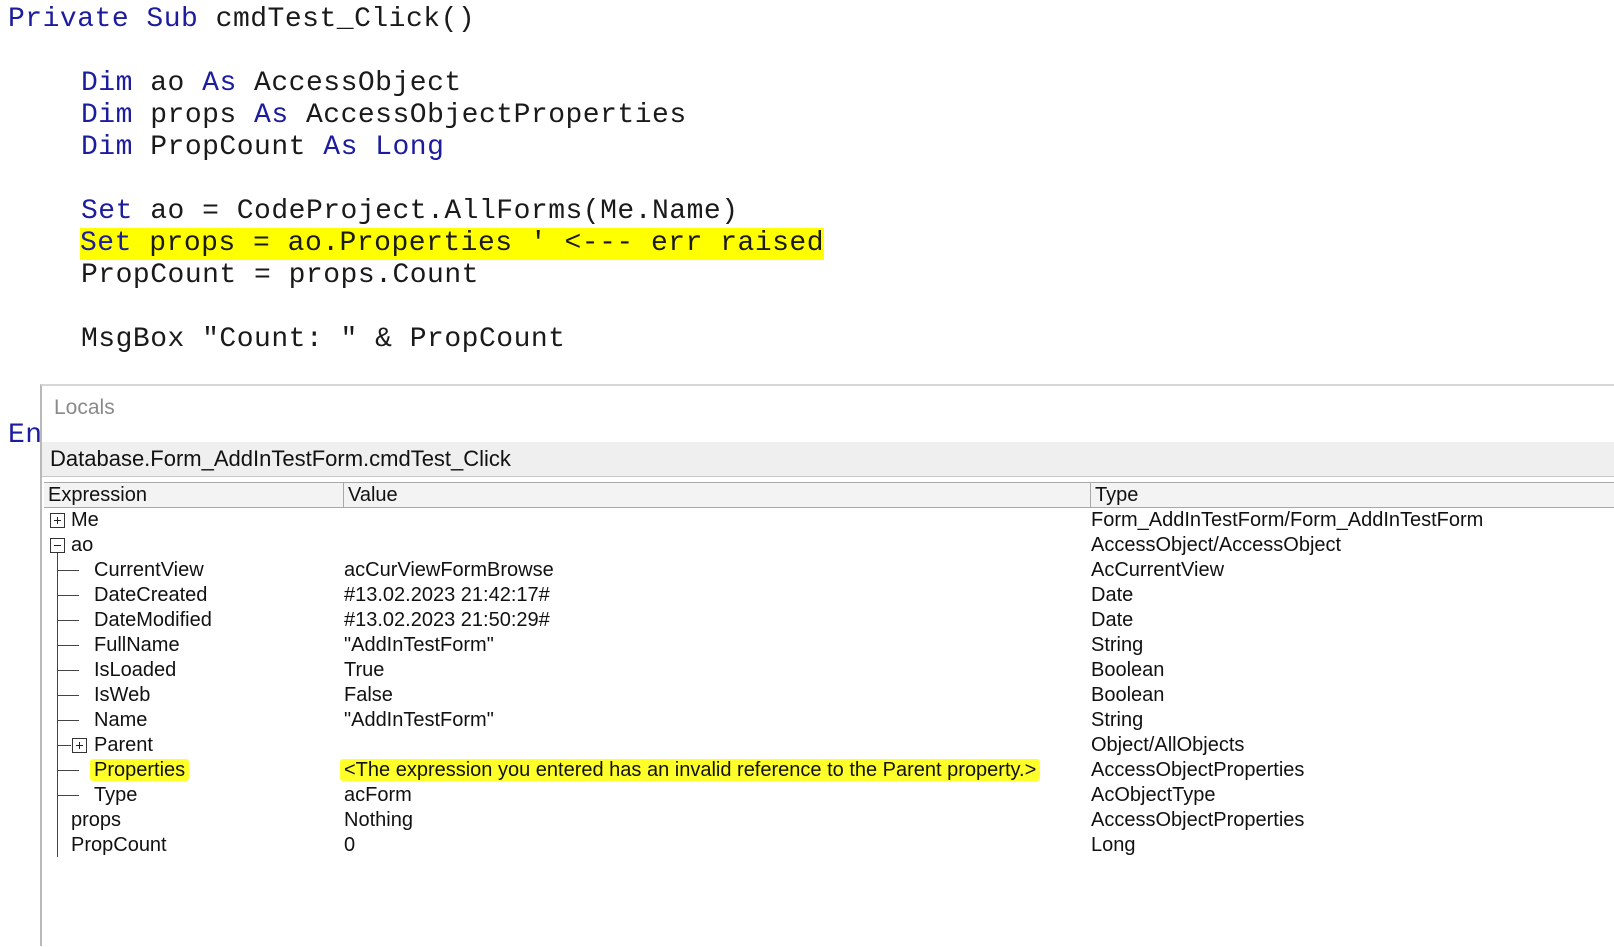 The image size is (1614, 947). Describe the element at coordinates (350, 845) in the screenshot. I see `value-cell: 0` at that location.